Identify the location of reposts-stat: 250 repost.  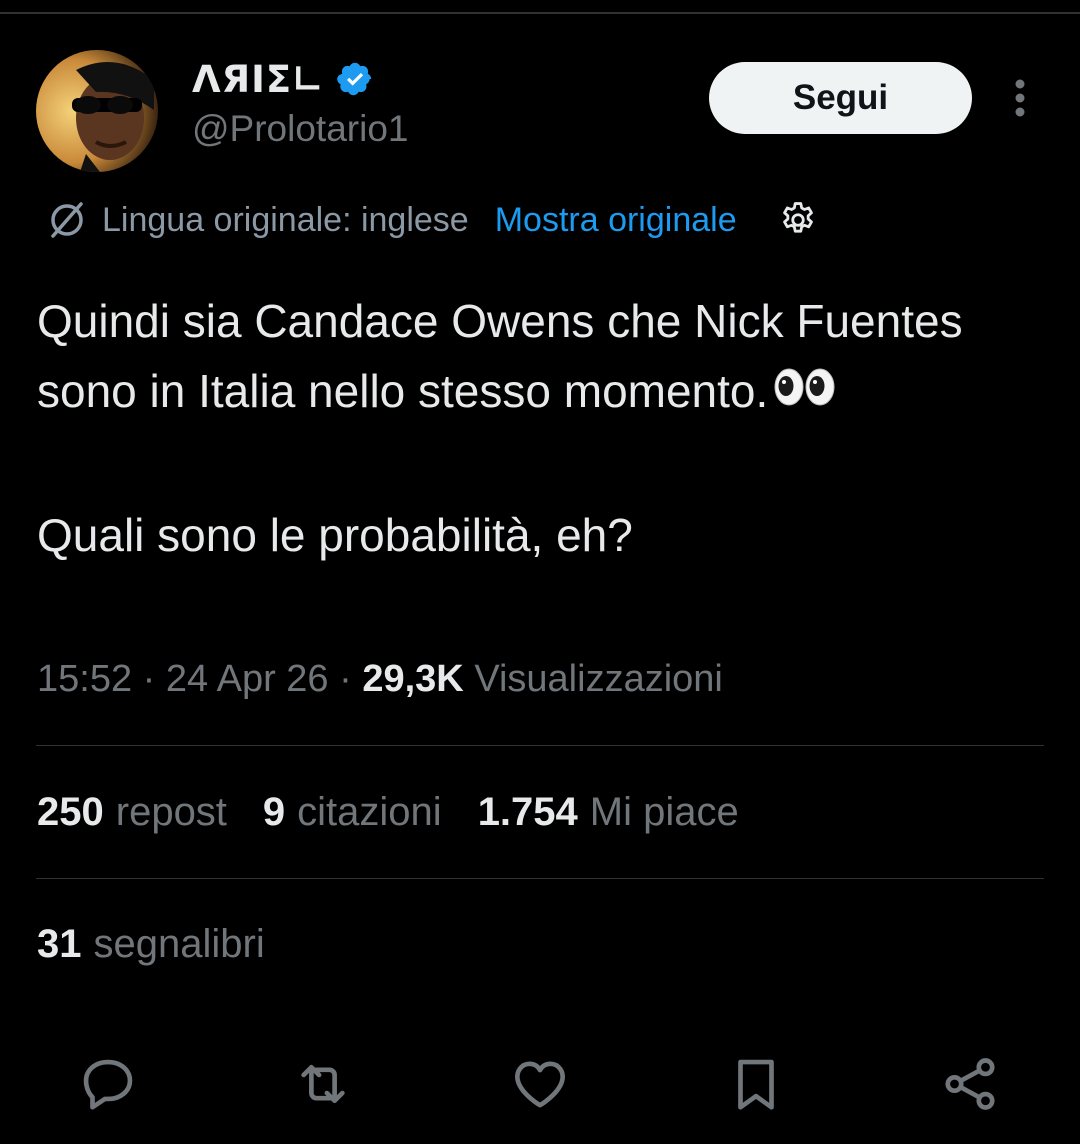
(132, 812).